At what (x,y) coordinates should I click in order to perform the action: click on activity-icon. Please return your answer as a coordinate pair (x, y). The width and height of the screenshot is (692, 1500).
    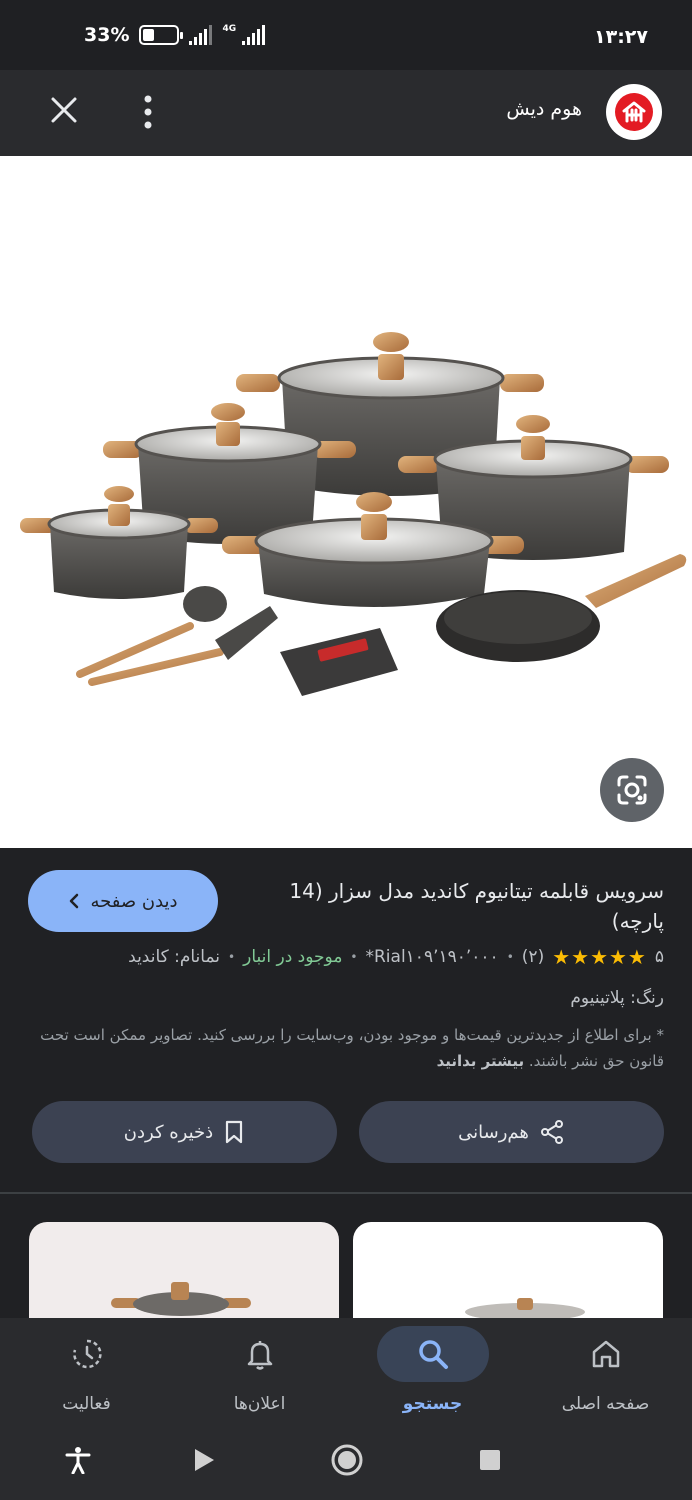
    Looking at the image, I should click on (87, 1354).